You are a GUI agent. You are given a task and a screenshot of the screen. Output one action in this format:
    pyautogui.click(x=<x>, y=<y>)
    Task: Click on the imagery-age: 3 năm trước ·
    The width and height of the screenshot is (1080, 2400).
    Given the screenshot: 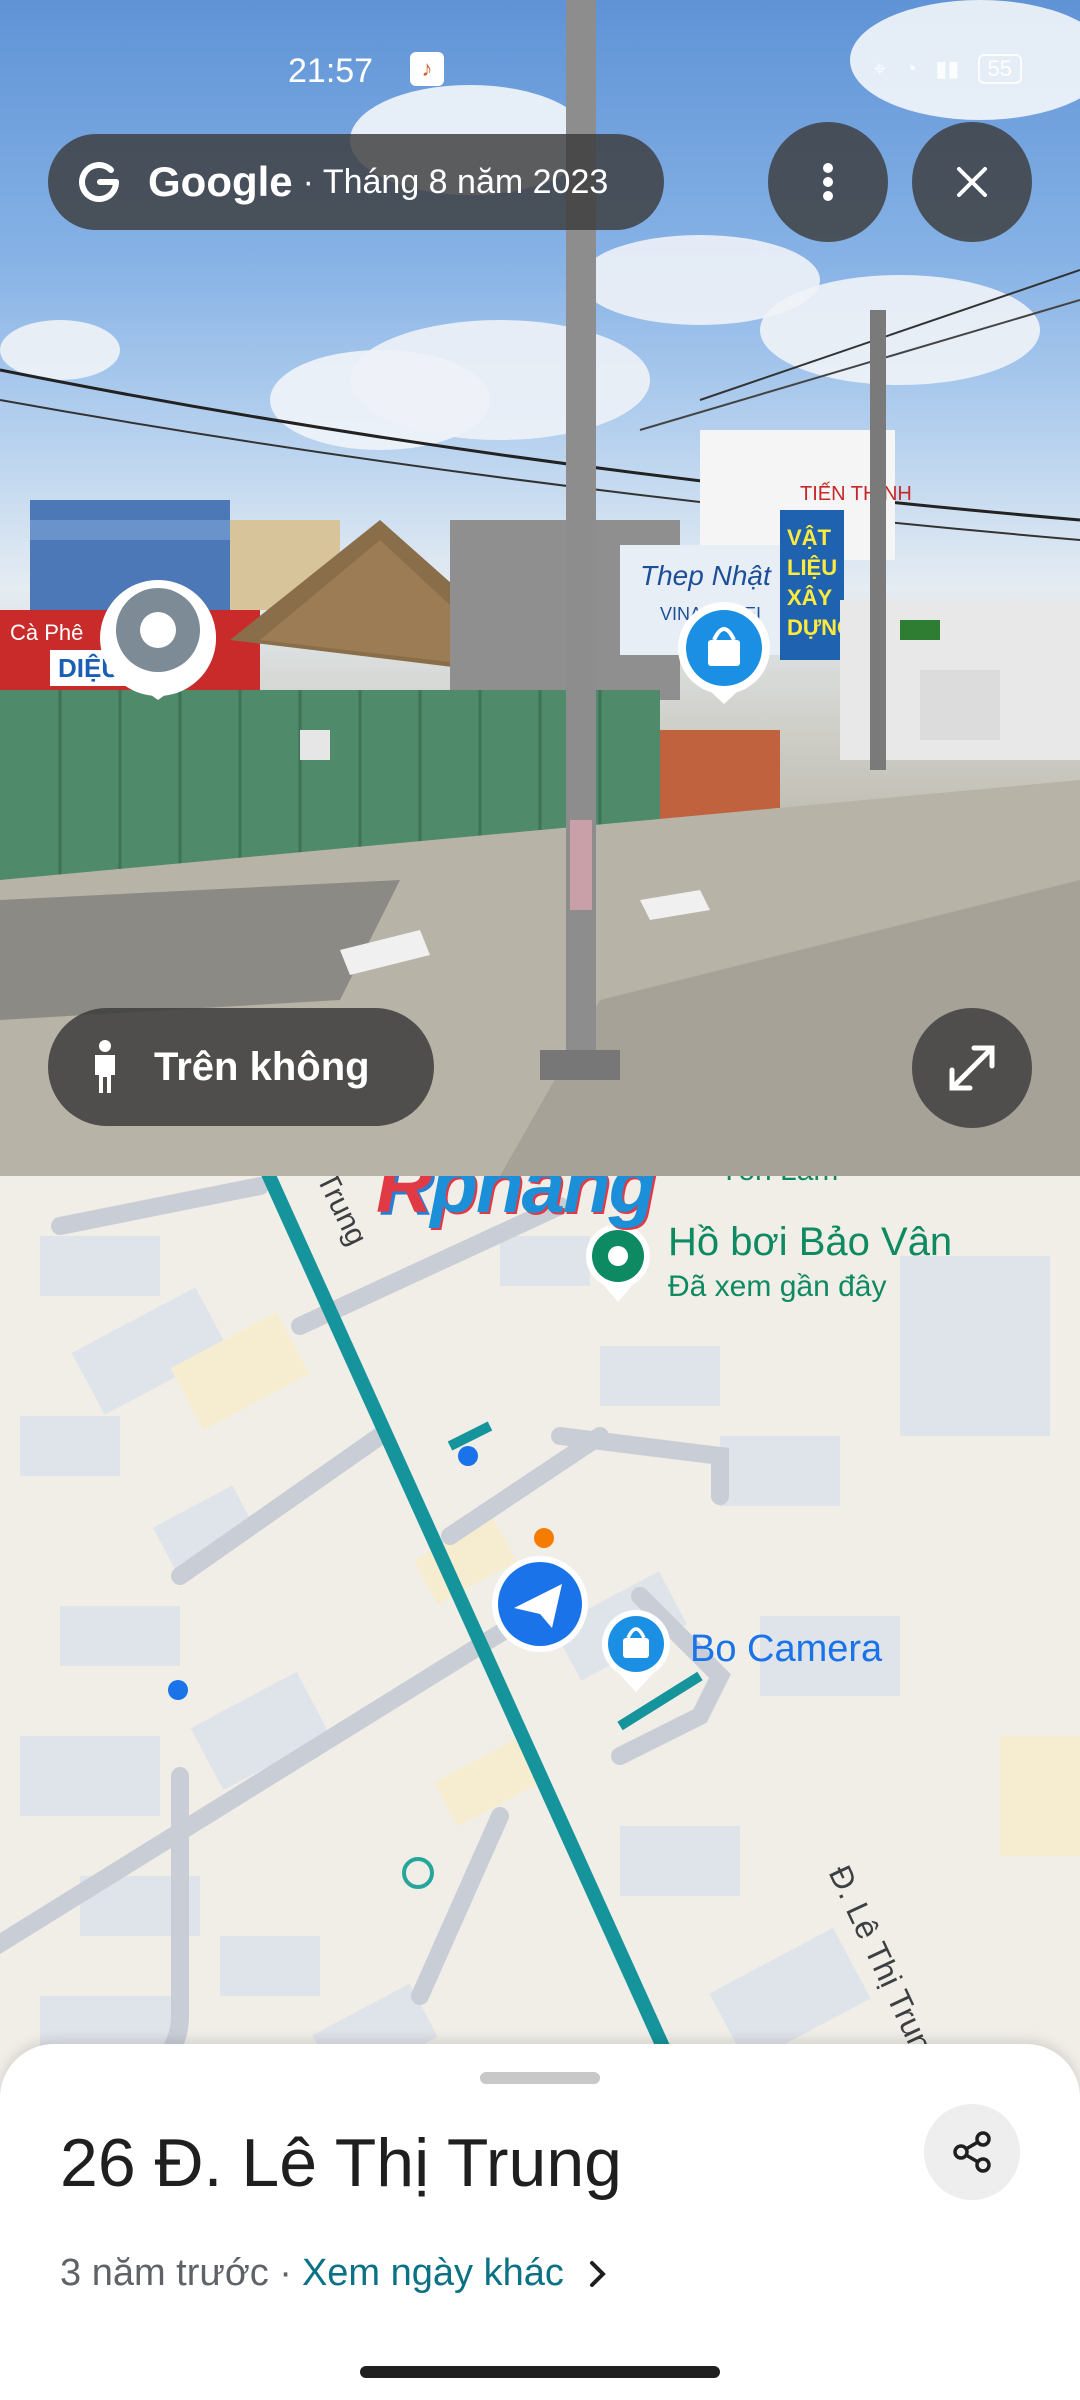 What is the action you would take?
    pyautogui.click(x=176, y=2273)
    